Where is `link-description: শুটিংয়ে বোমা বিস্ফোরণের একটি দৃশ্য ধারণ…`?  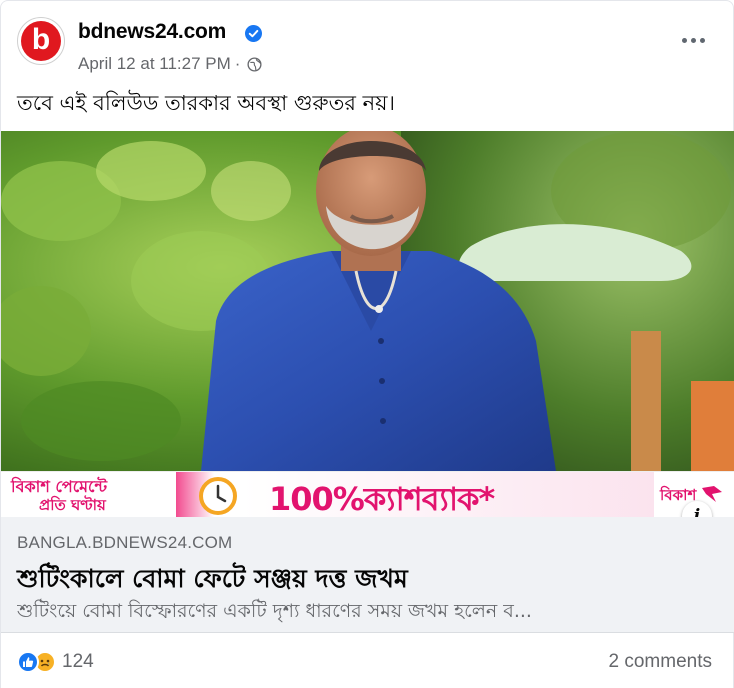
link-description: শুটিংয়ে বোমা বিস্ফোরণের একটি দৃশ্য ধারণ… is located at coordinates (274, 611).